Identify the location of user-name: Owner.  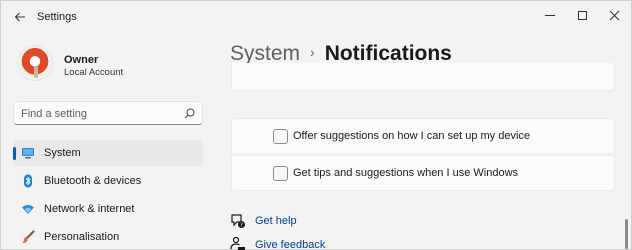
(81, 60).